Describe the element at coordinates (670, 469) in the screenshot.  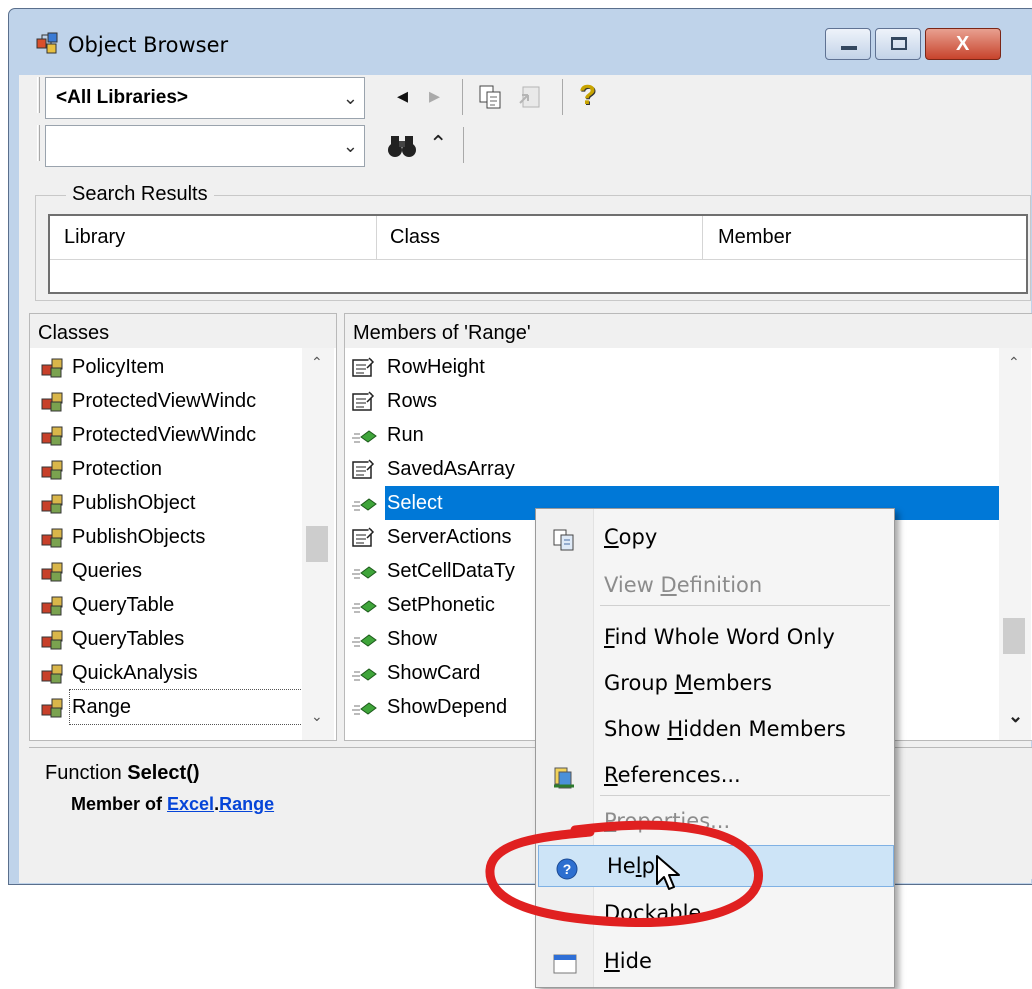
I see `member-list-item: SavedAsArray` at that location.